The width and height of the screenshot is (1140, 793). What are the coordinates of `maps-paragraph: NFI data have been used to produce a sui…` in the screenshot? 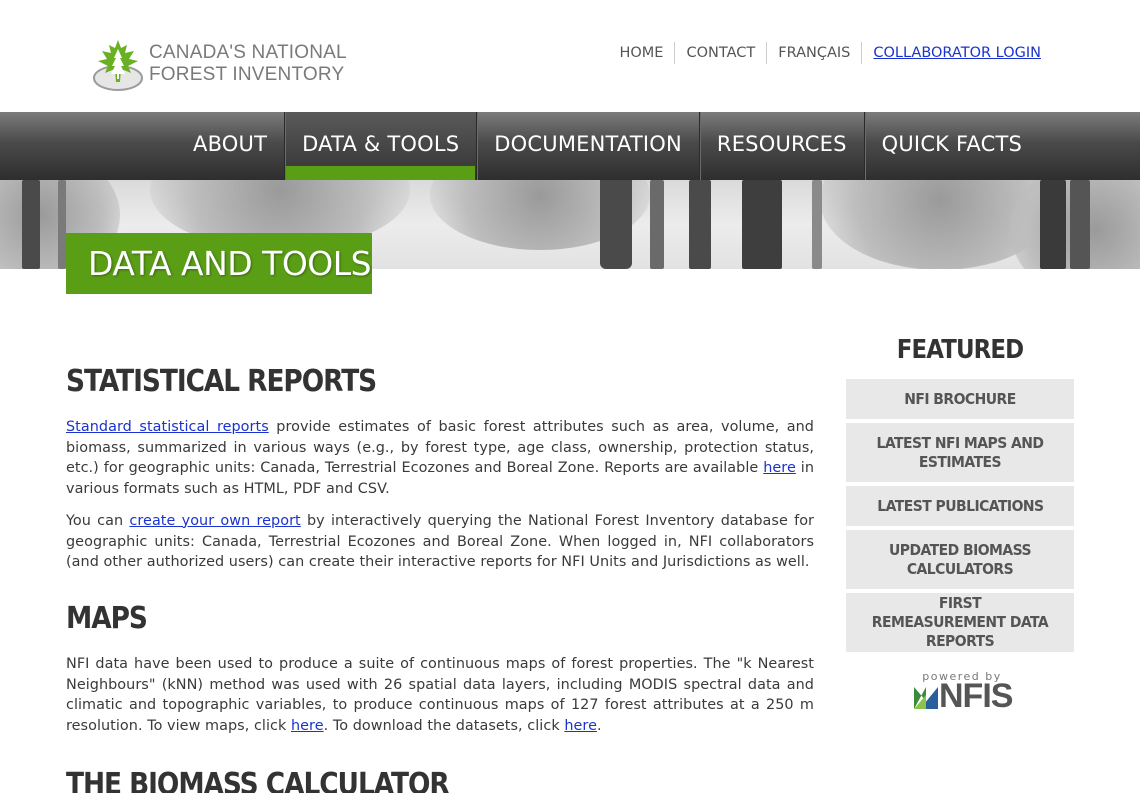 It's located at (440, 695).